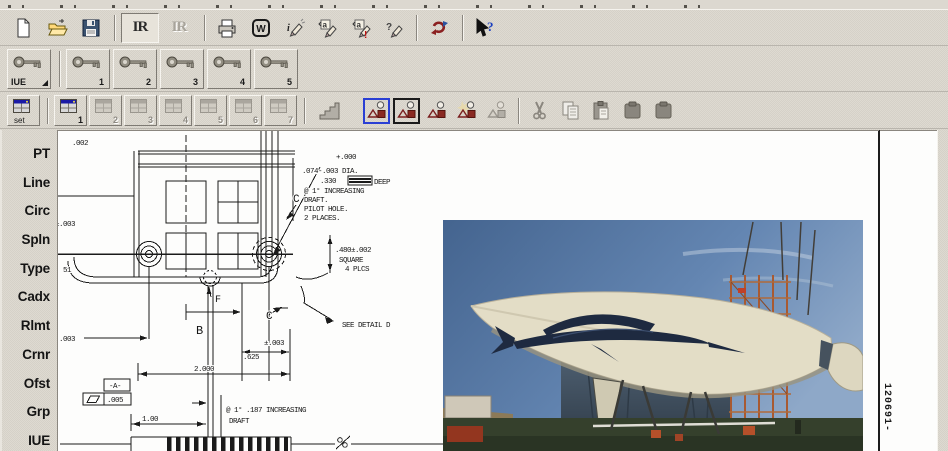 The image size is (948, 451). What do you see at coordinates (150, 120) in the screenshot?
I see `window-number-label: 3` at bounding box center [150, 120].